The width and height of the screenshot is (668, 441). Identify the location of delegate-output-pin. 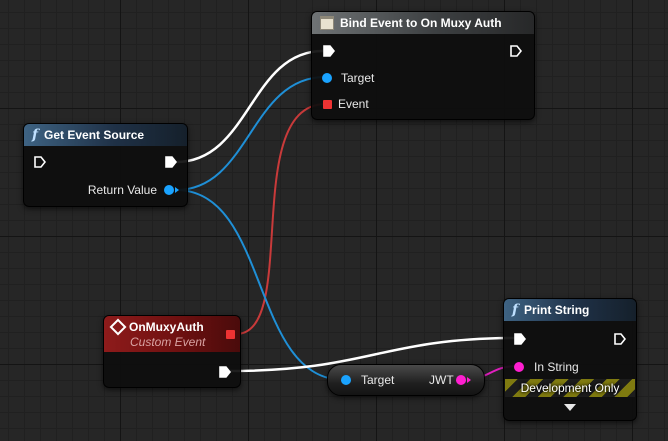
(230, 334).